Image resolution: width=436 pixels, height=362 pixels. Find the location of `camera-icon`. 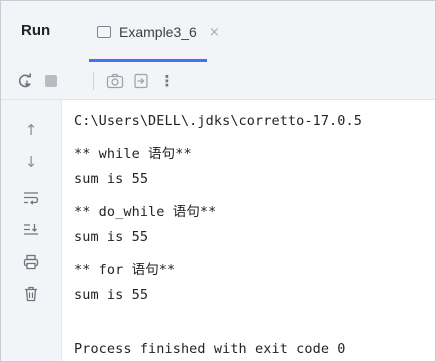

camera-icon is located at coordinates (77, 81).